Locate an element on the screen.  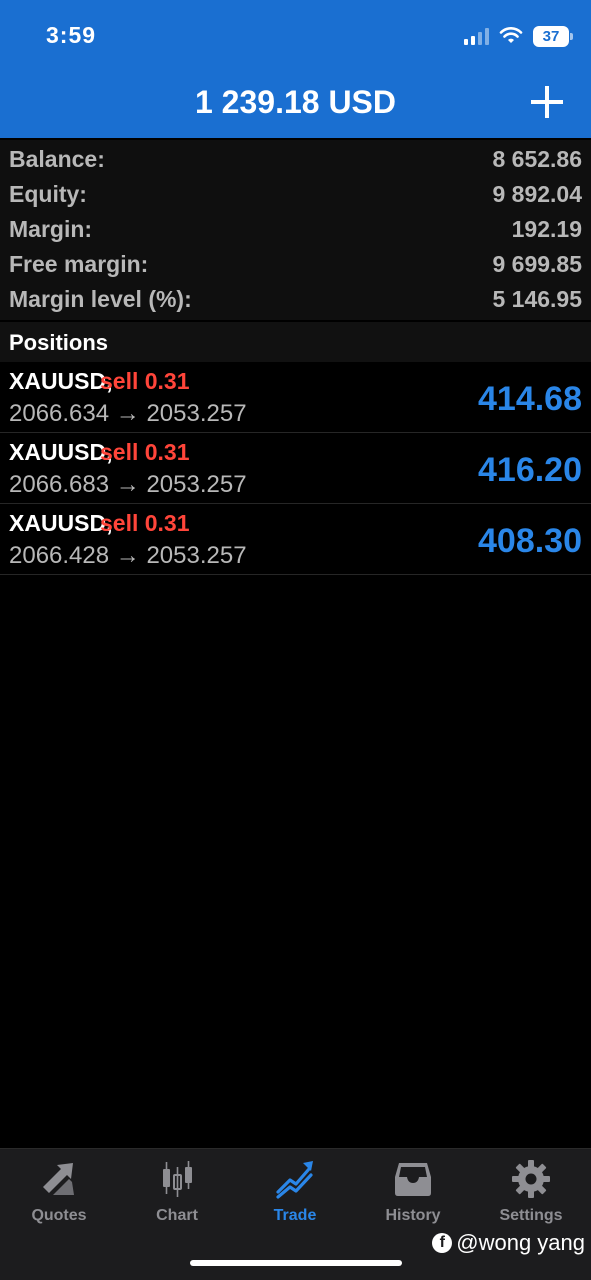
summary-label: Margin level (%): is located at coordinates (100, 299).